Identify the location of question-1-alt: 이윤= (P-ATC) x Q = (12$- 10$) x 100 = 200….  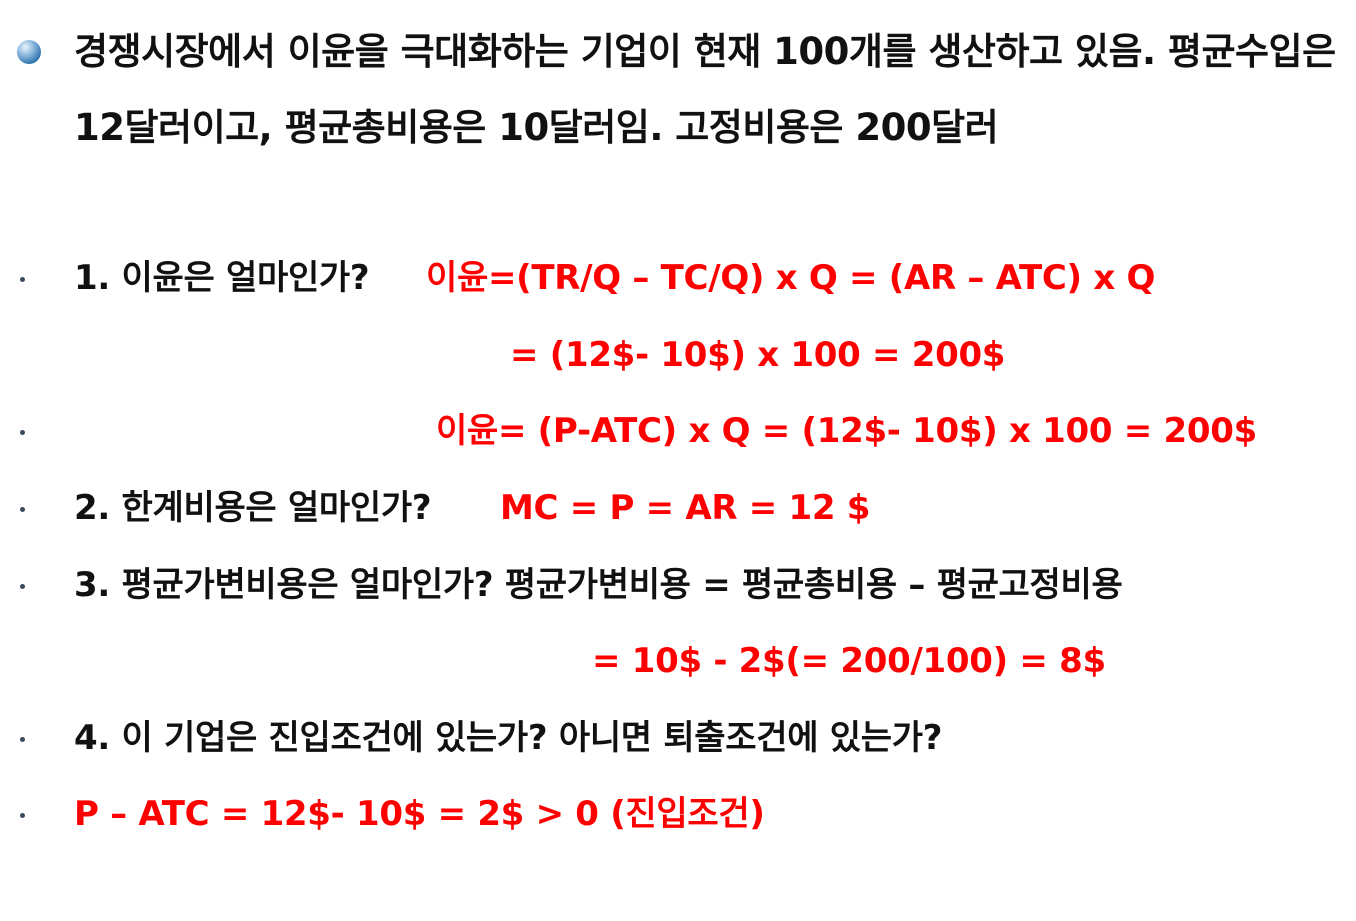
(846, 431).